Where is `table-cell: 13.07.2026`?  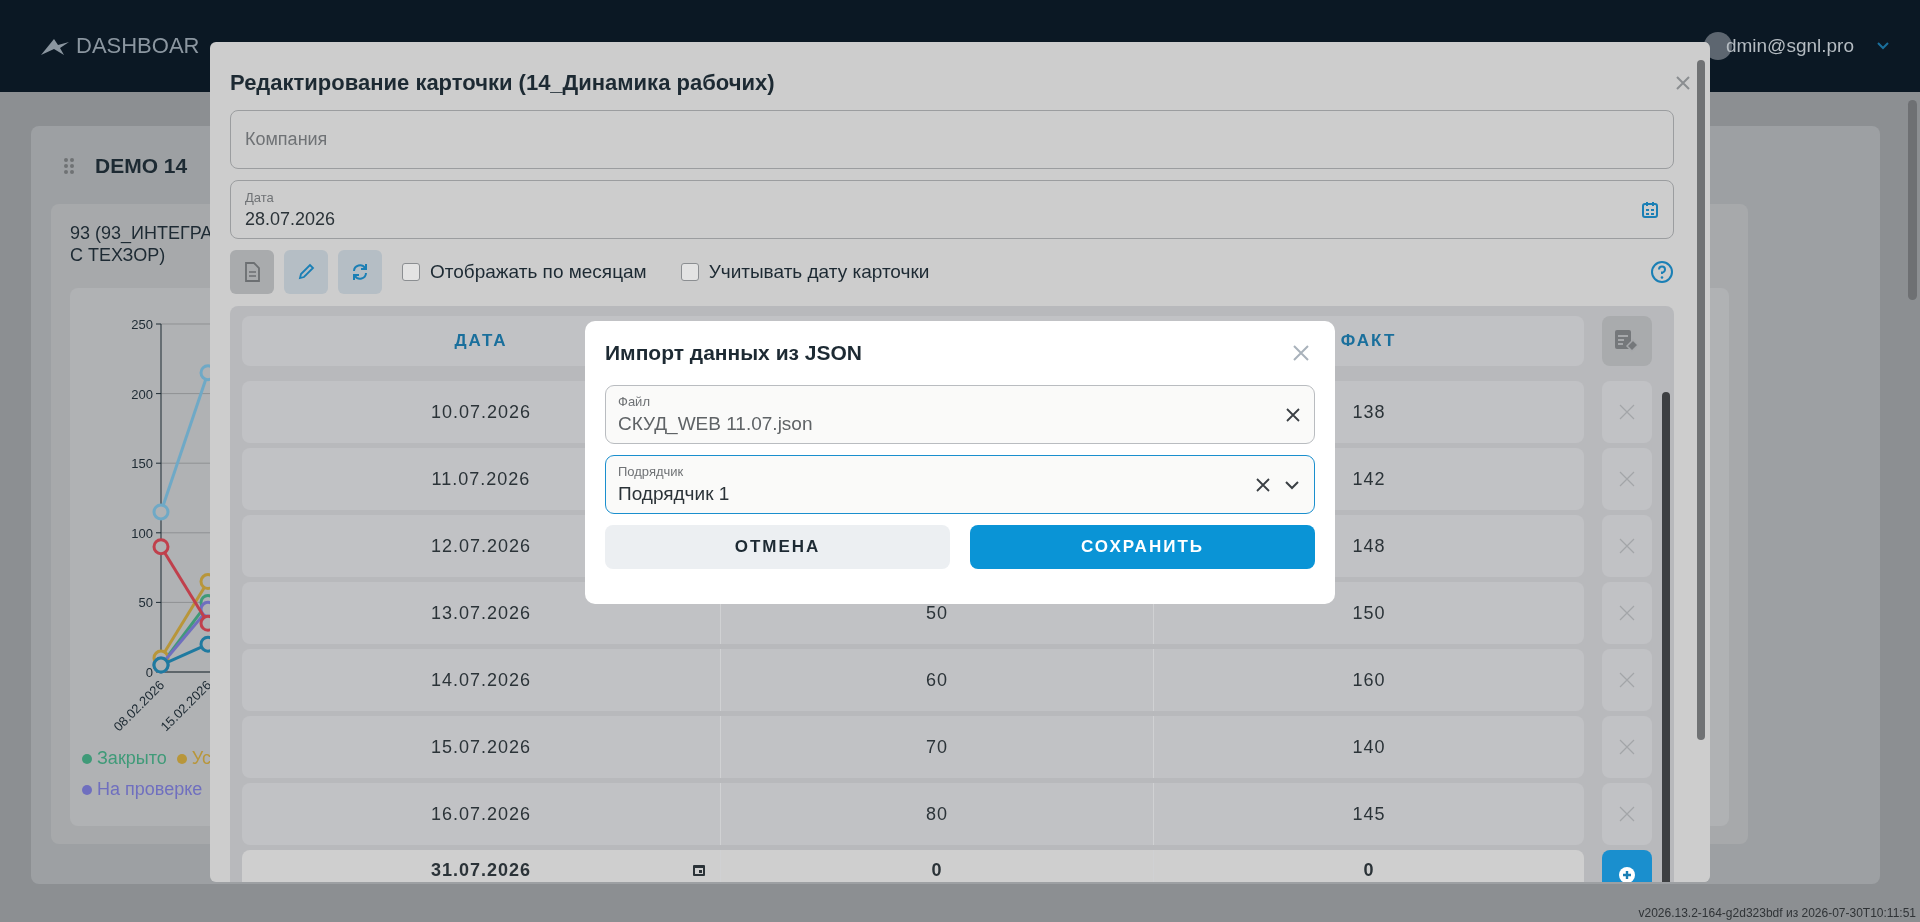 table-cell: 13.07.2026 is located at coordinates (481, 613).